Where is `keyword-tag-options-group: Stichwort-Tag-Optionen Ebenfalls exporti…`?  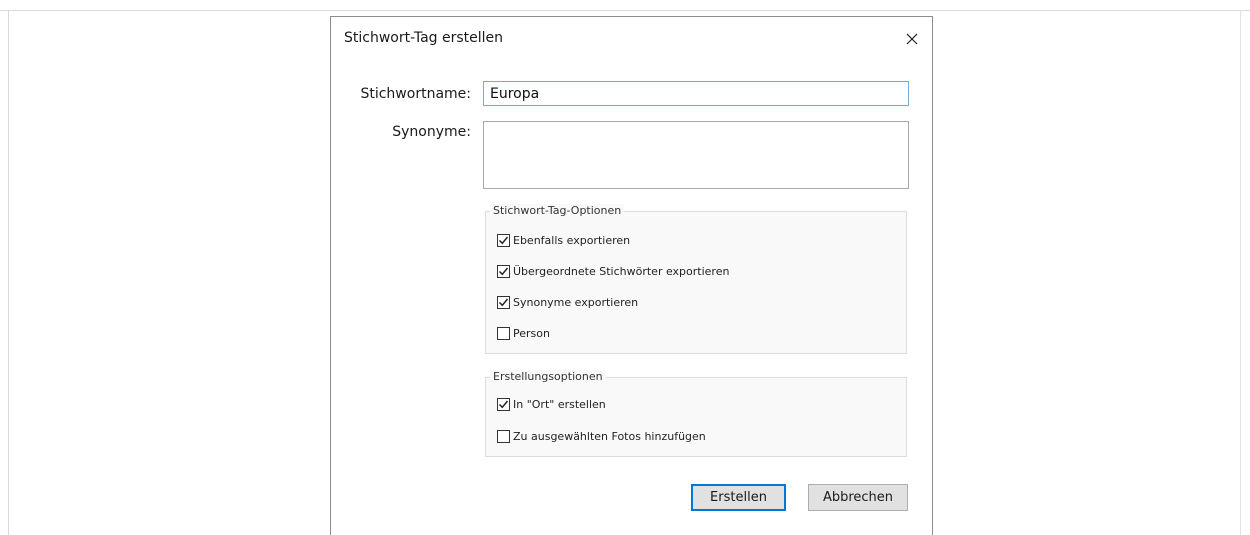
keyword-tag-options-group: Stichwort-Tag-Optionen Ebenfalls exporti… is located at coordinates (696, 279).